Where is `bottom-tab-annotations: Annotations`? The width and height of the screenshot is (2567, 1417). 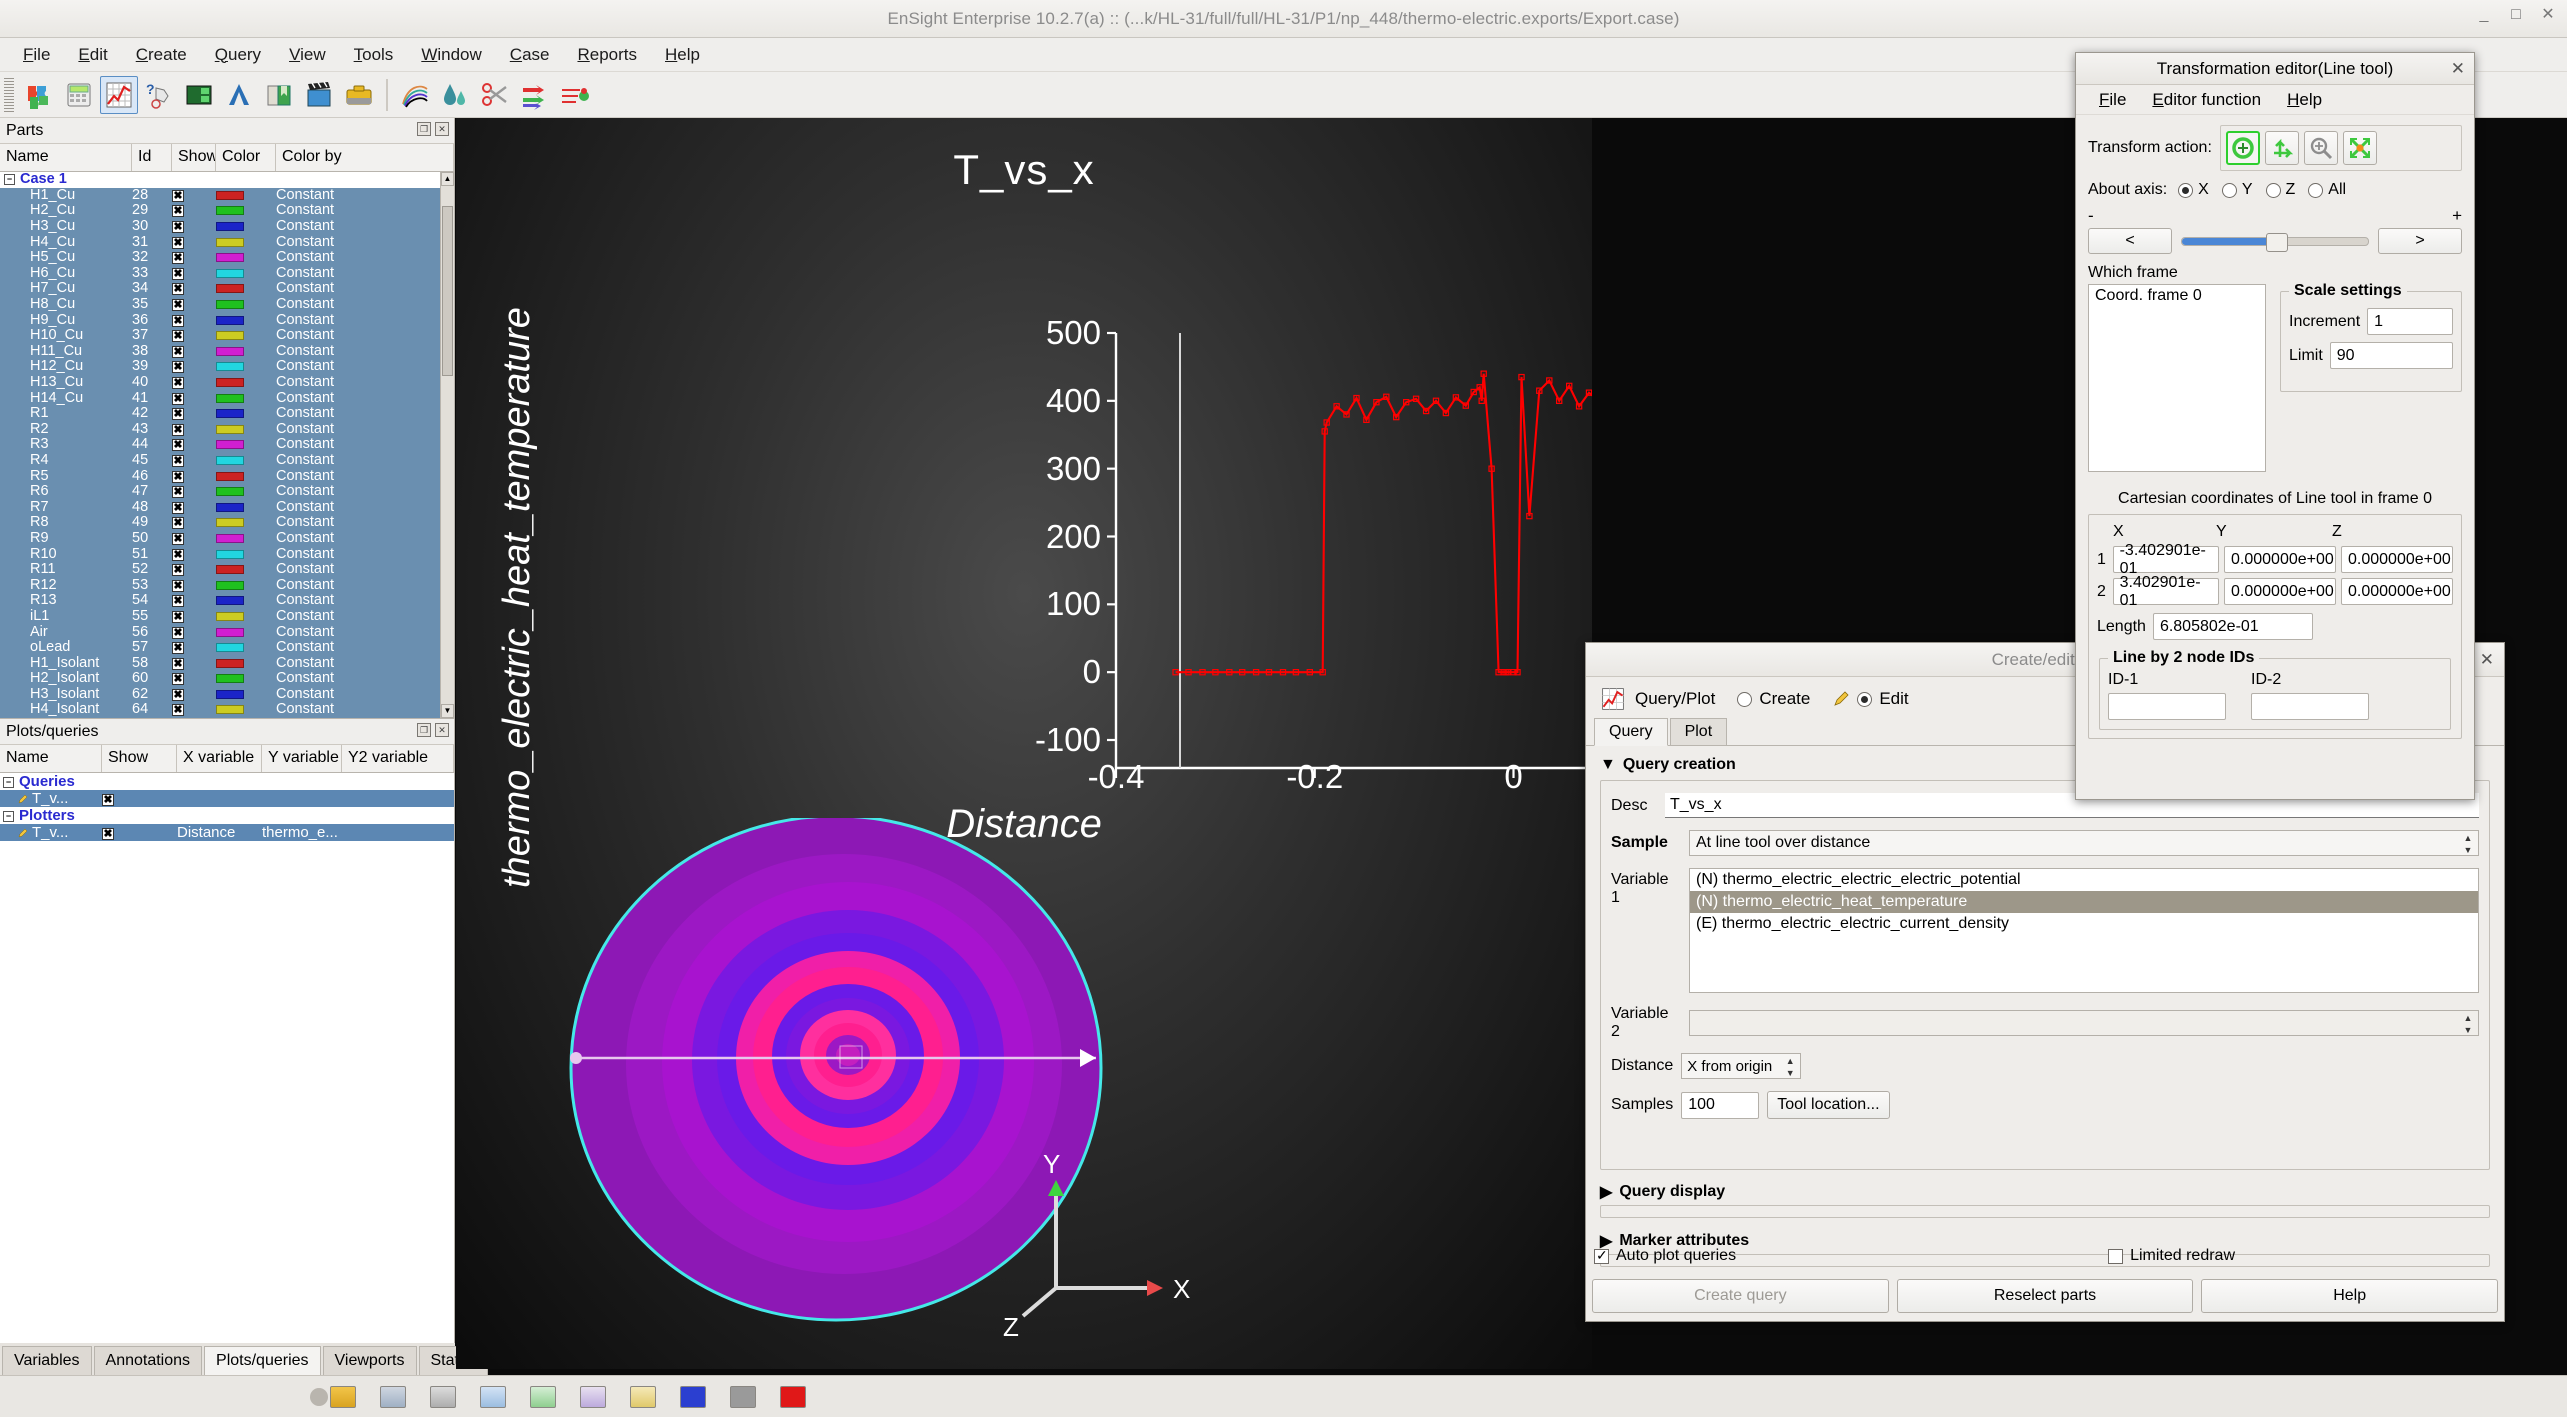 bottom-tab-annotations: Annotations is located at coordinates (148, 1360).